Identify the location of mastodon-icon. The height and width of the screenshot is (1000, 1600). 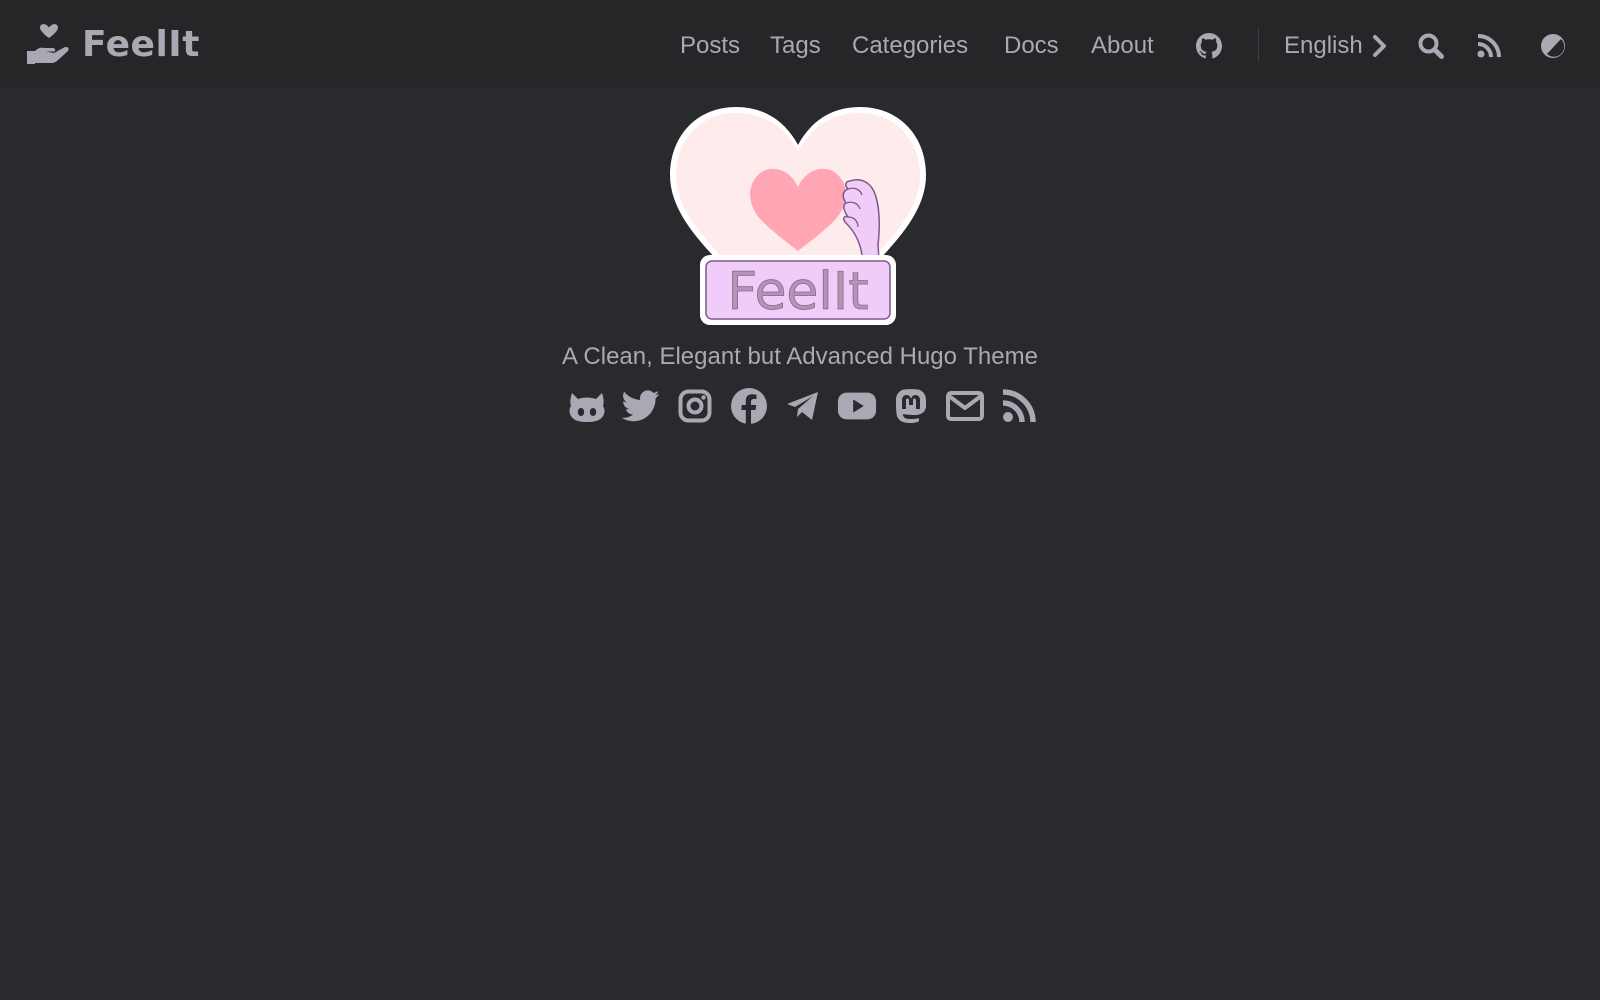
(911, 406).